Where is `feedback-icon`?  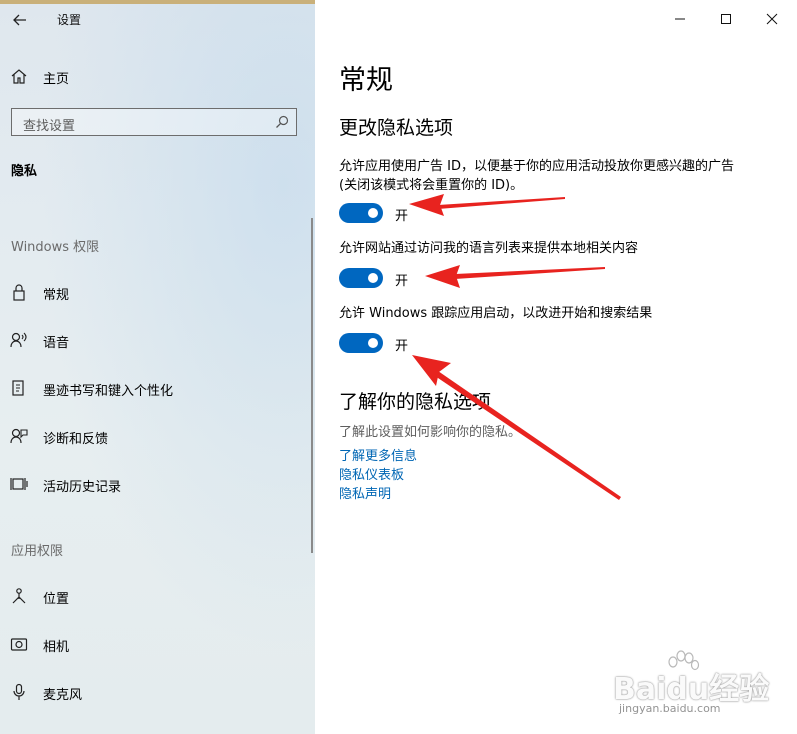
feedback-icon is located at coordinates (19, 436).